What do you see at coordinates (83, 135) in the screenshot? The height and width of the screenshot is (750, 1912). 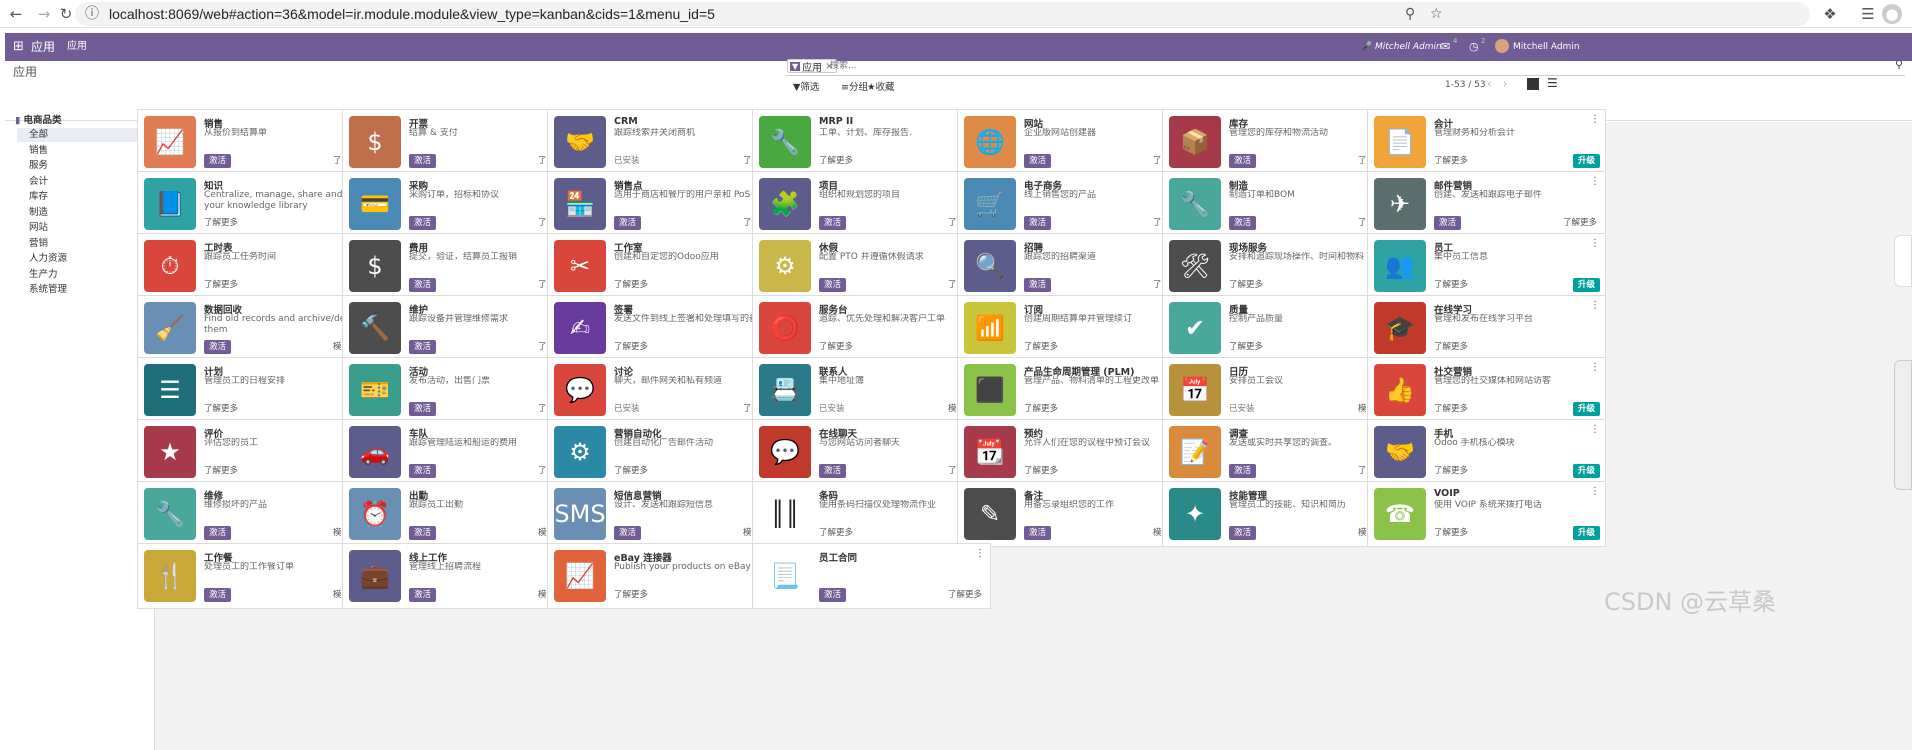 I see `sidebar-item: 全部` at bounding box center [83, 135].